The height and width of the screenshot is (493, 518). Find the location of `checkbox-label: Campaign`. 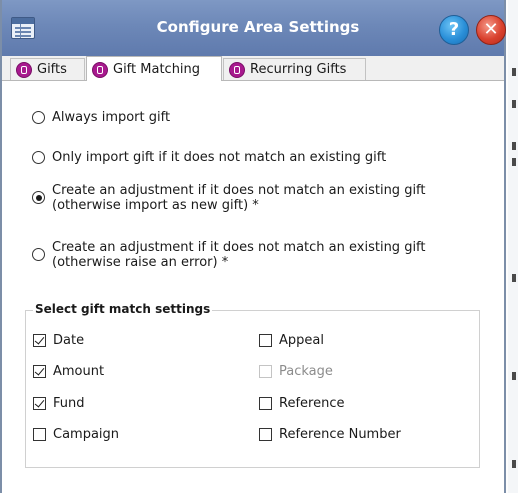

checkbox-label: Campaign is located at coordinates (86, 434).